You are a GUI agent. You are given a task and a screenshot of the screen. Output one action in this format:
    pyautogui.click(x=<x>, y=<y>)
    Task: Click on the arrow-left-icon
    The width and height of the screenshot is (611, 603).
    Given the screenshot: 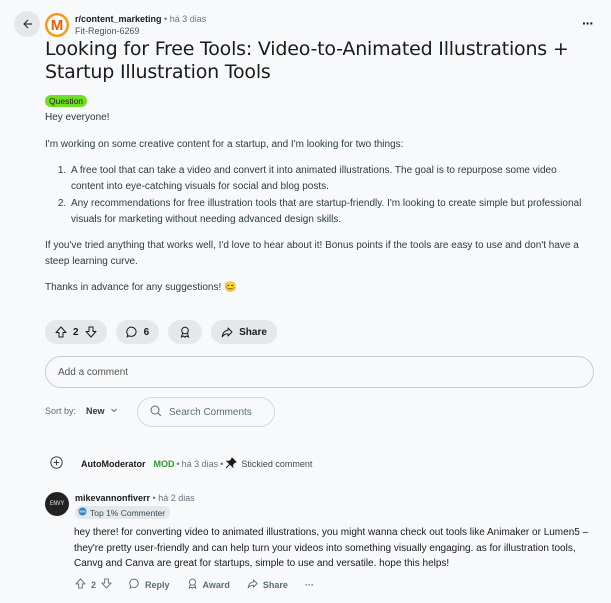 What is the action you would take?
    pyautogui.click(x=27, y=24)
    